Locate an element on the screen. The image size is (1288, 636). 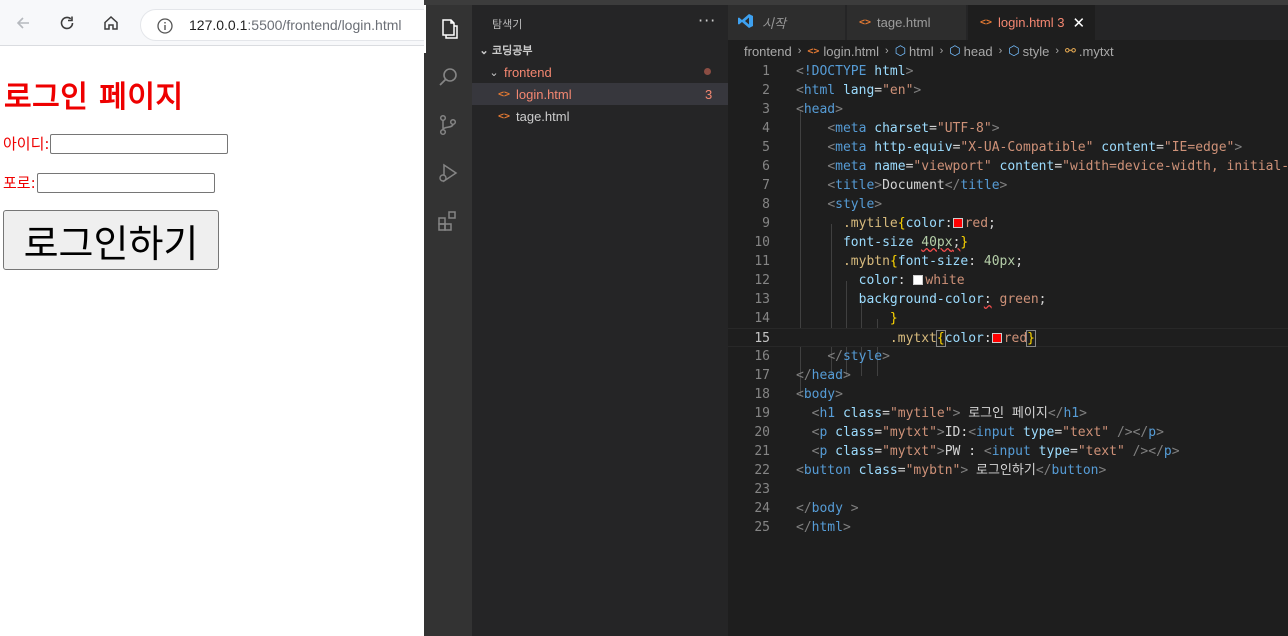
folder-label: frontend is located at coordinates (528, 72).